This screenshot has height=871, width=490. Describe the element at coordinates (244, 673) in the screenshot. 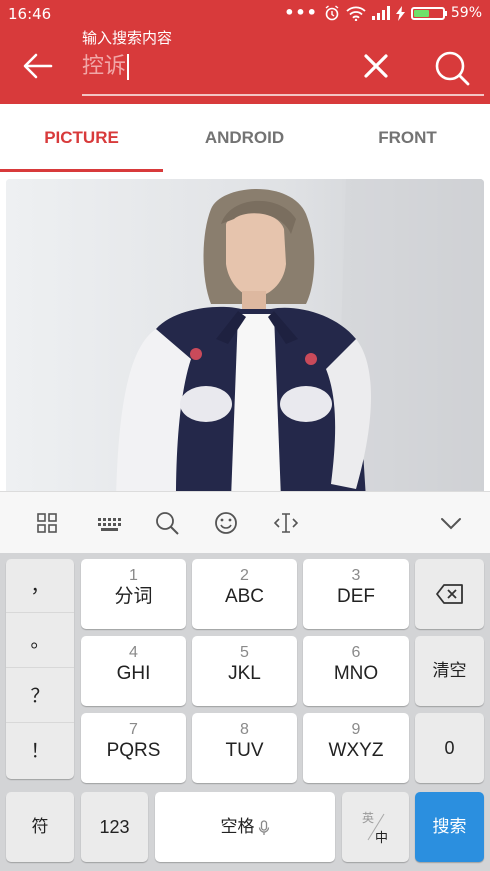

I see `key-label: JKL` at that location.